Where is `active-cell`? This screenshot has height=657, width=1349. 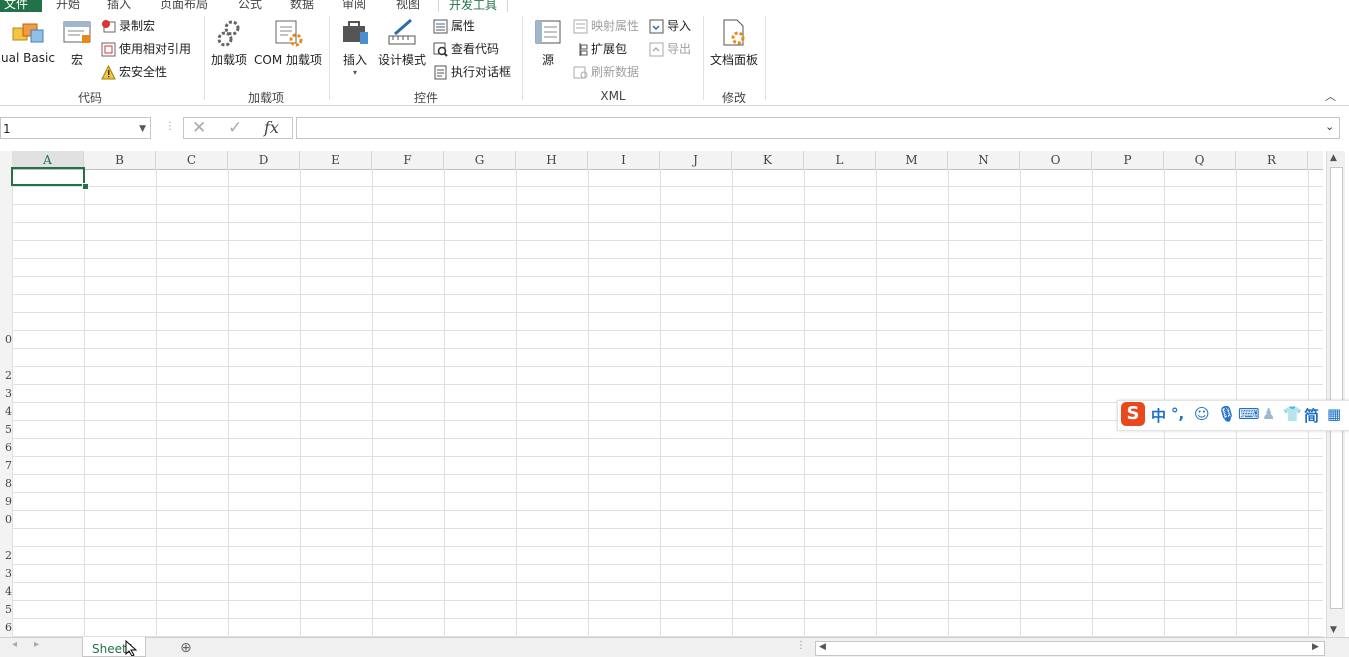 active-cell is located at coordinates (48, 176).